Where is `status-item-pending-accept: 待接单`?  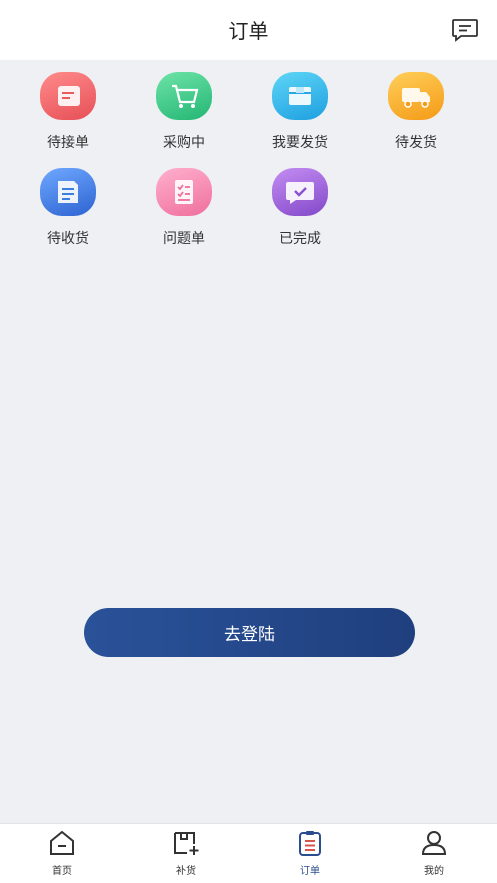 status-item-pending-accept: 待接单 is located at coordinates (68, 112).